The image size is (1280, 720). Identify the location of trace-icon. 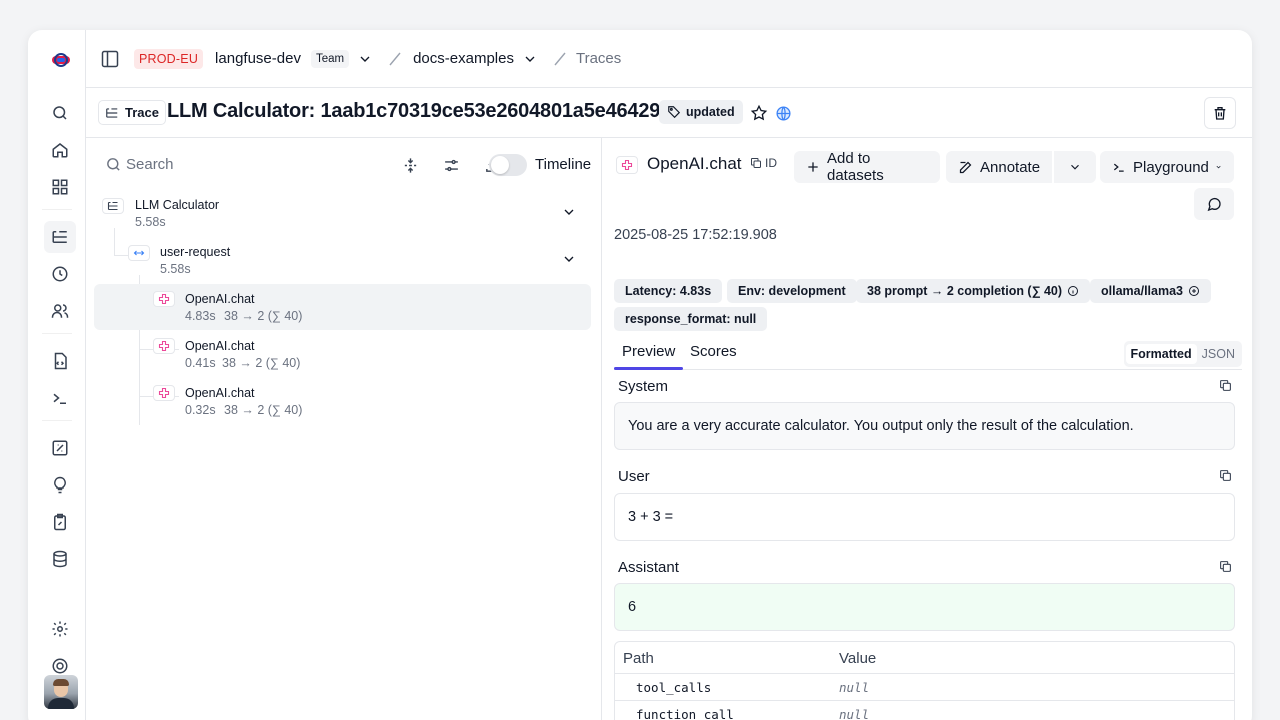
(112, 113).